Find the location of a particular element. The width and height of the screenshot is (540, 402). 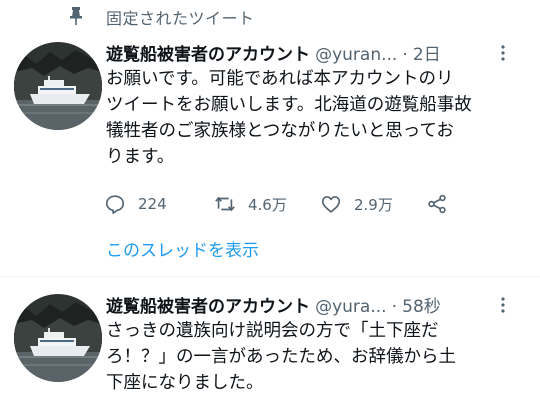

pinned-label: 固定されたツイート is located at coordinates (180, 18).